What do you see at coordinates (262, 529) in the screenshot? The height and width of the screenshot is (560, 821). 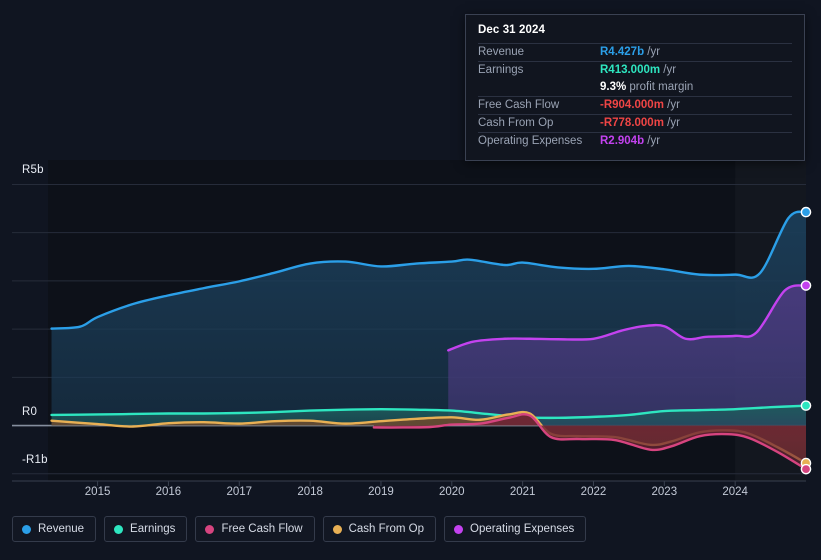 I see `legend-label: Free Cash Flow` at bounding box center [262, 529].